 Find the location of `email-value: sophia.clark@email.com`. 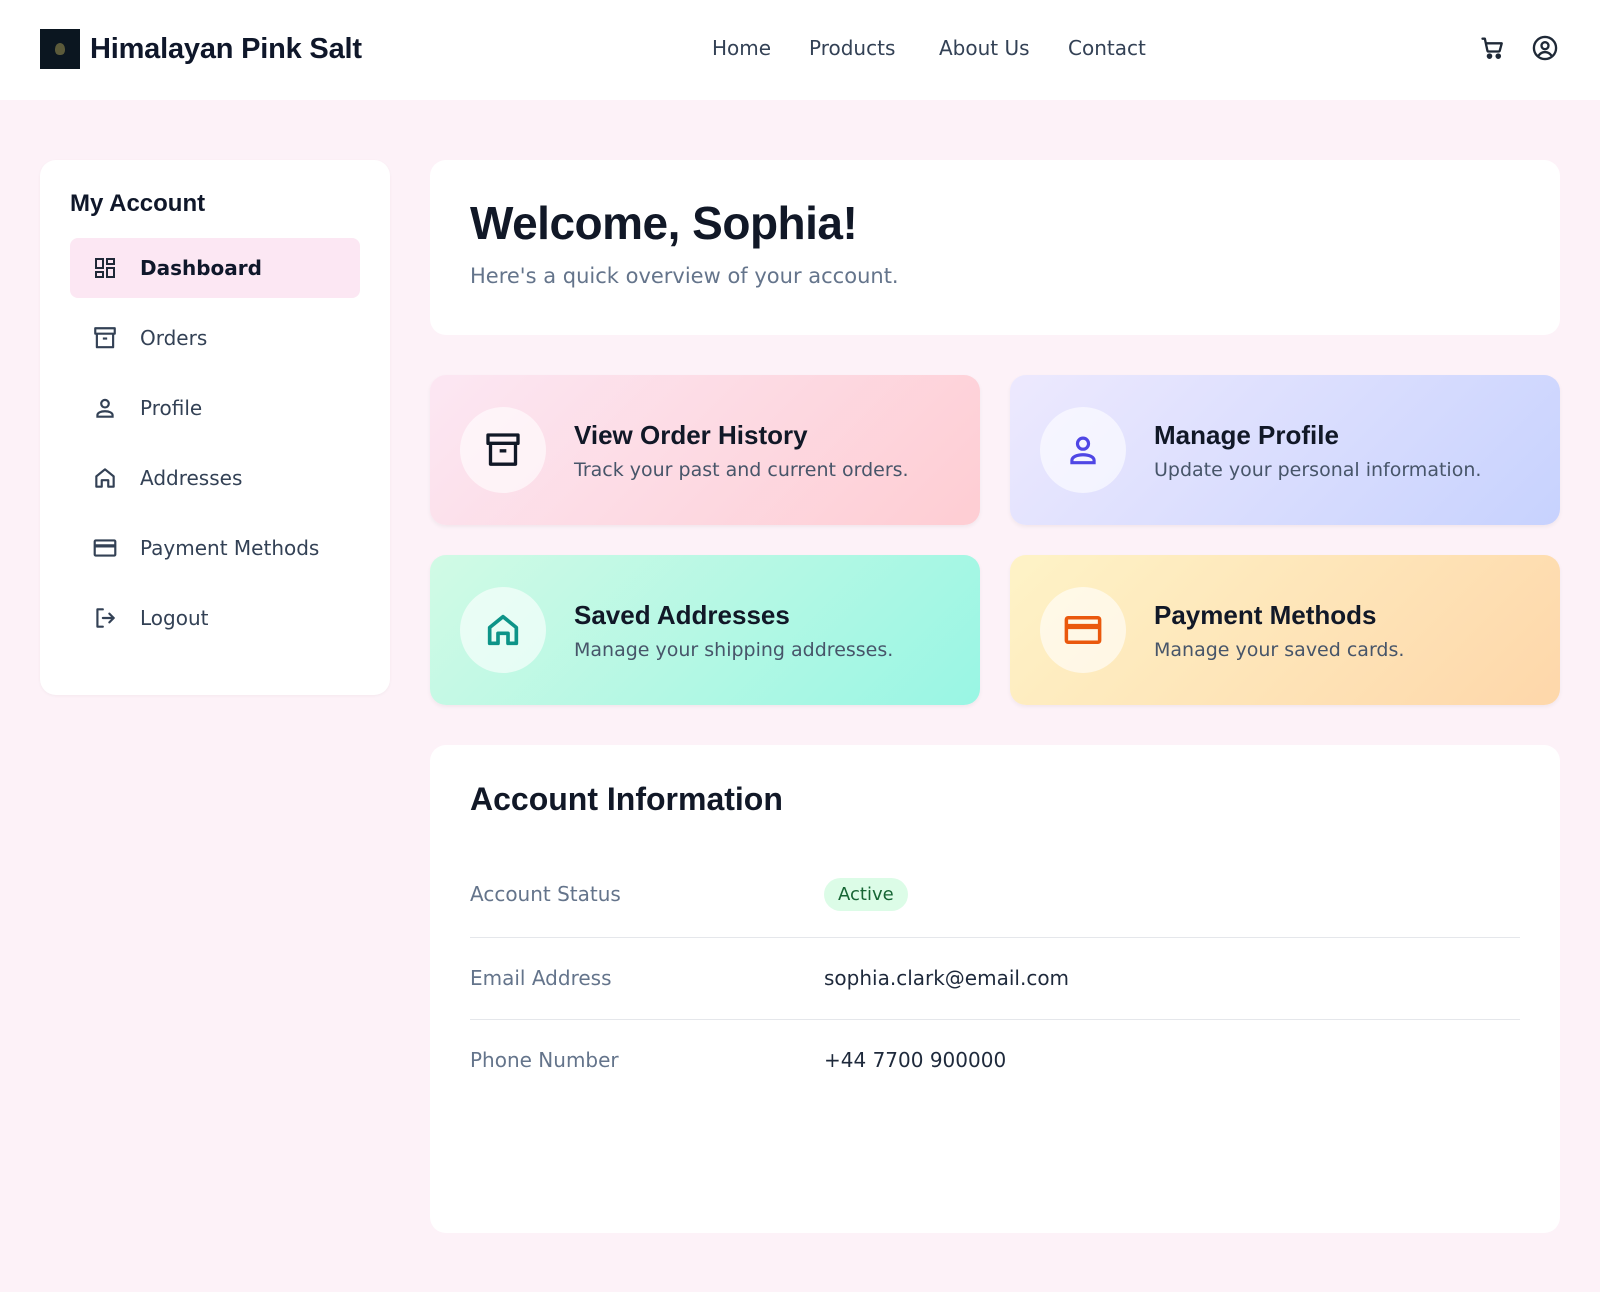

email-value: sophia.clark@email.com is located at coordinates (947, 978).